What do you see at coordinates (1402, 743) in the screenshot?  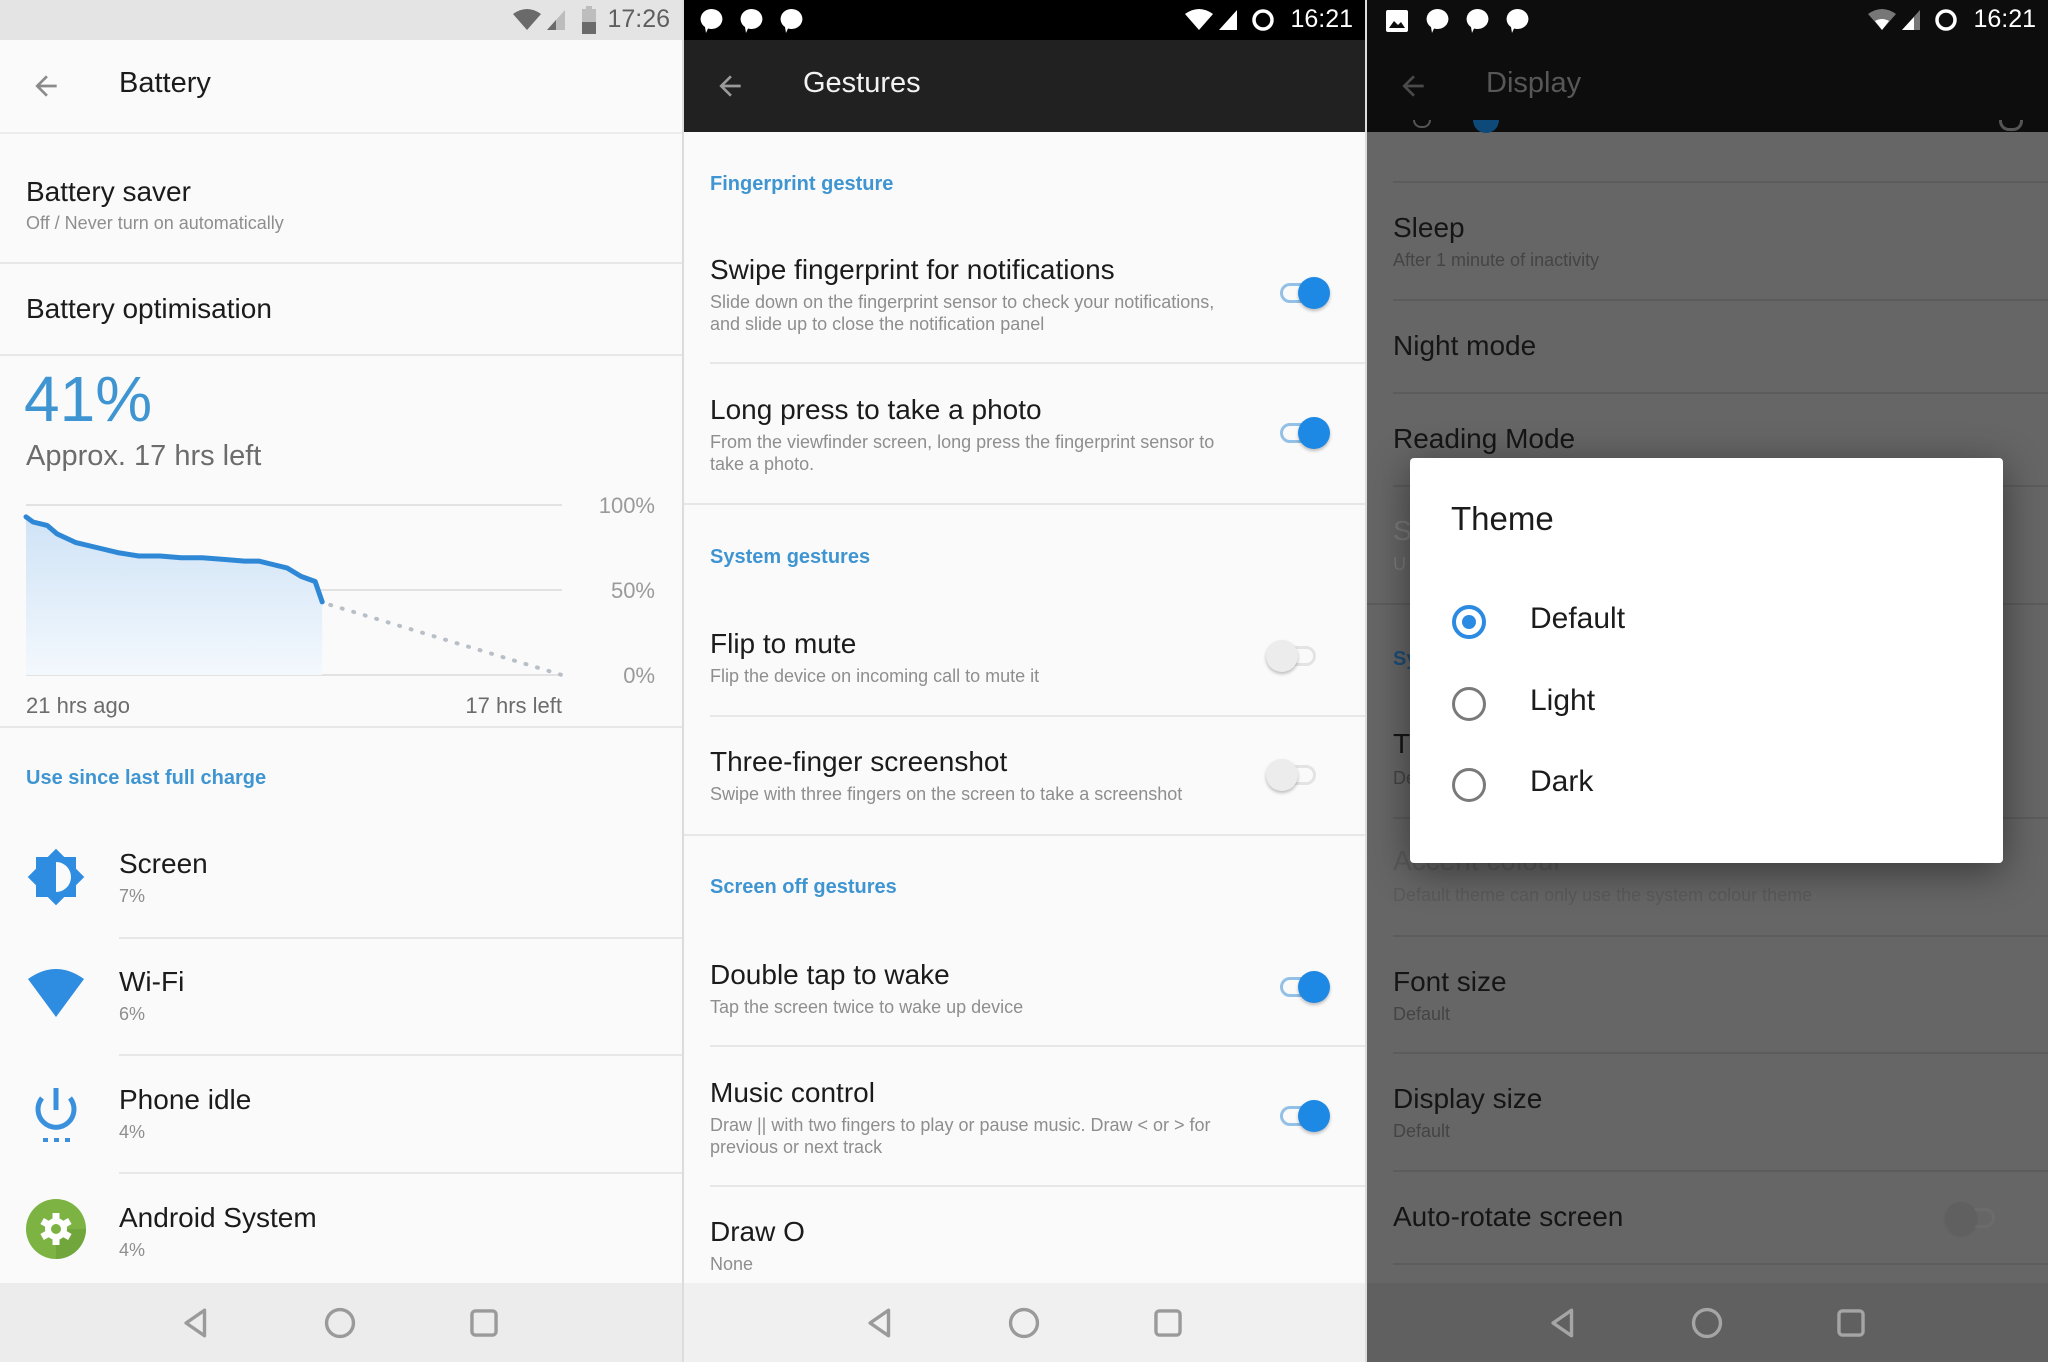 I see `setting-title: T` at bounding box center [1402, 743].